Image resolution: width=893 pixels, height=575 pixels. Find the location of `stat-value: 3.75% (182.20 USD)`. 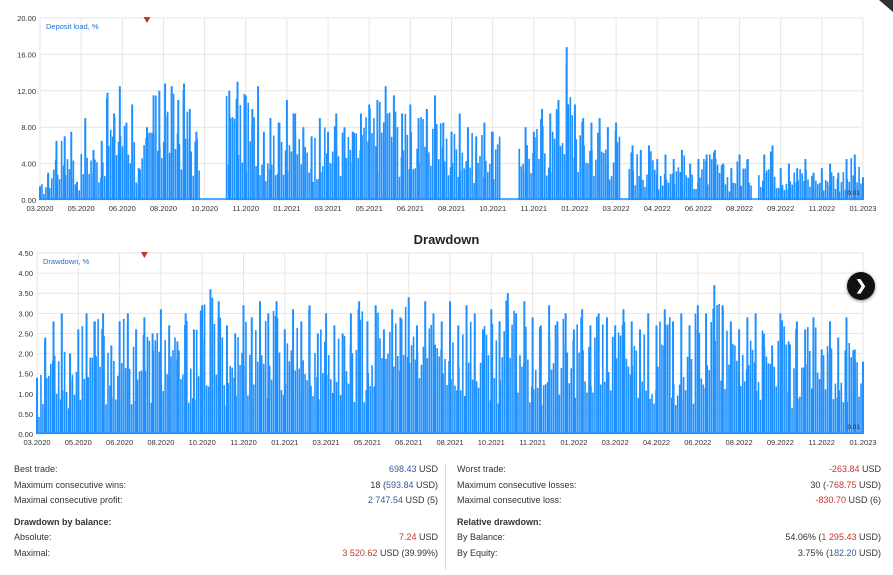

stat-value: 3.75% (182.20 USD) is located at coordinates (839, 552).